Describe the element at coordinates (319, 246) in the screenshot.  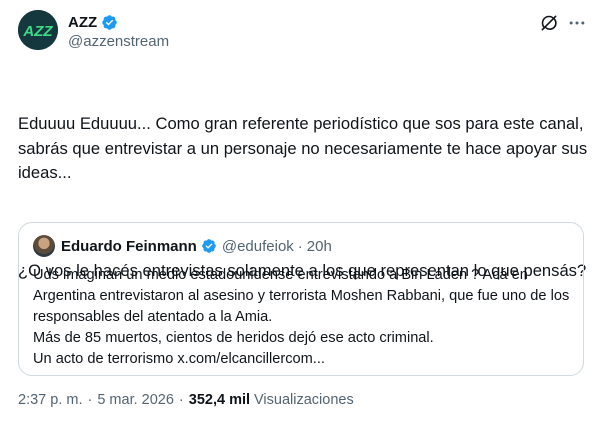
I see `quoted-tweet-time: 20h` at that location.